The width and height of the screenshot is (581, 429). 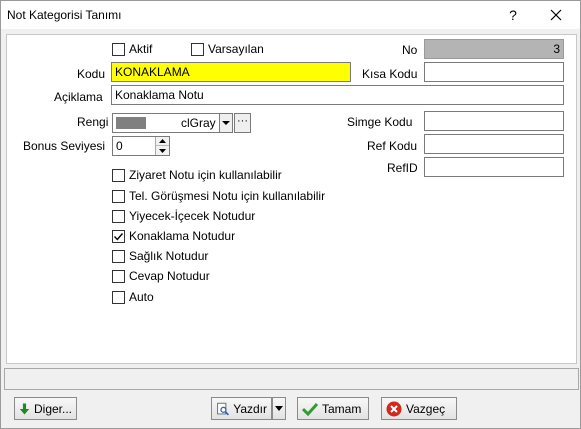 I want to click on tamam-label: Tamam, so click(x=342, y=408).